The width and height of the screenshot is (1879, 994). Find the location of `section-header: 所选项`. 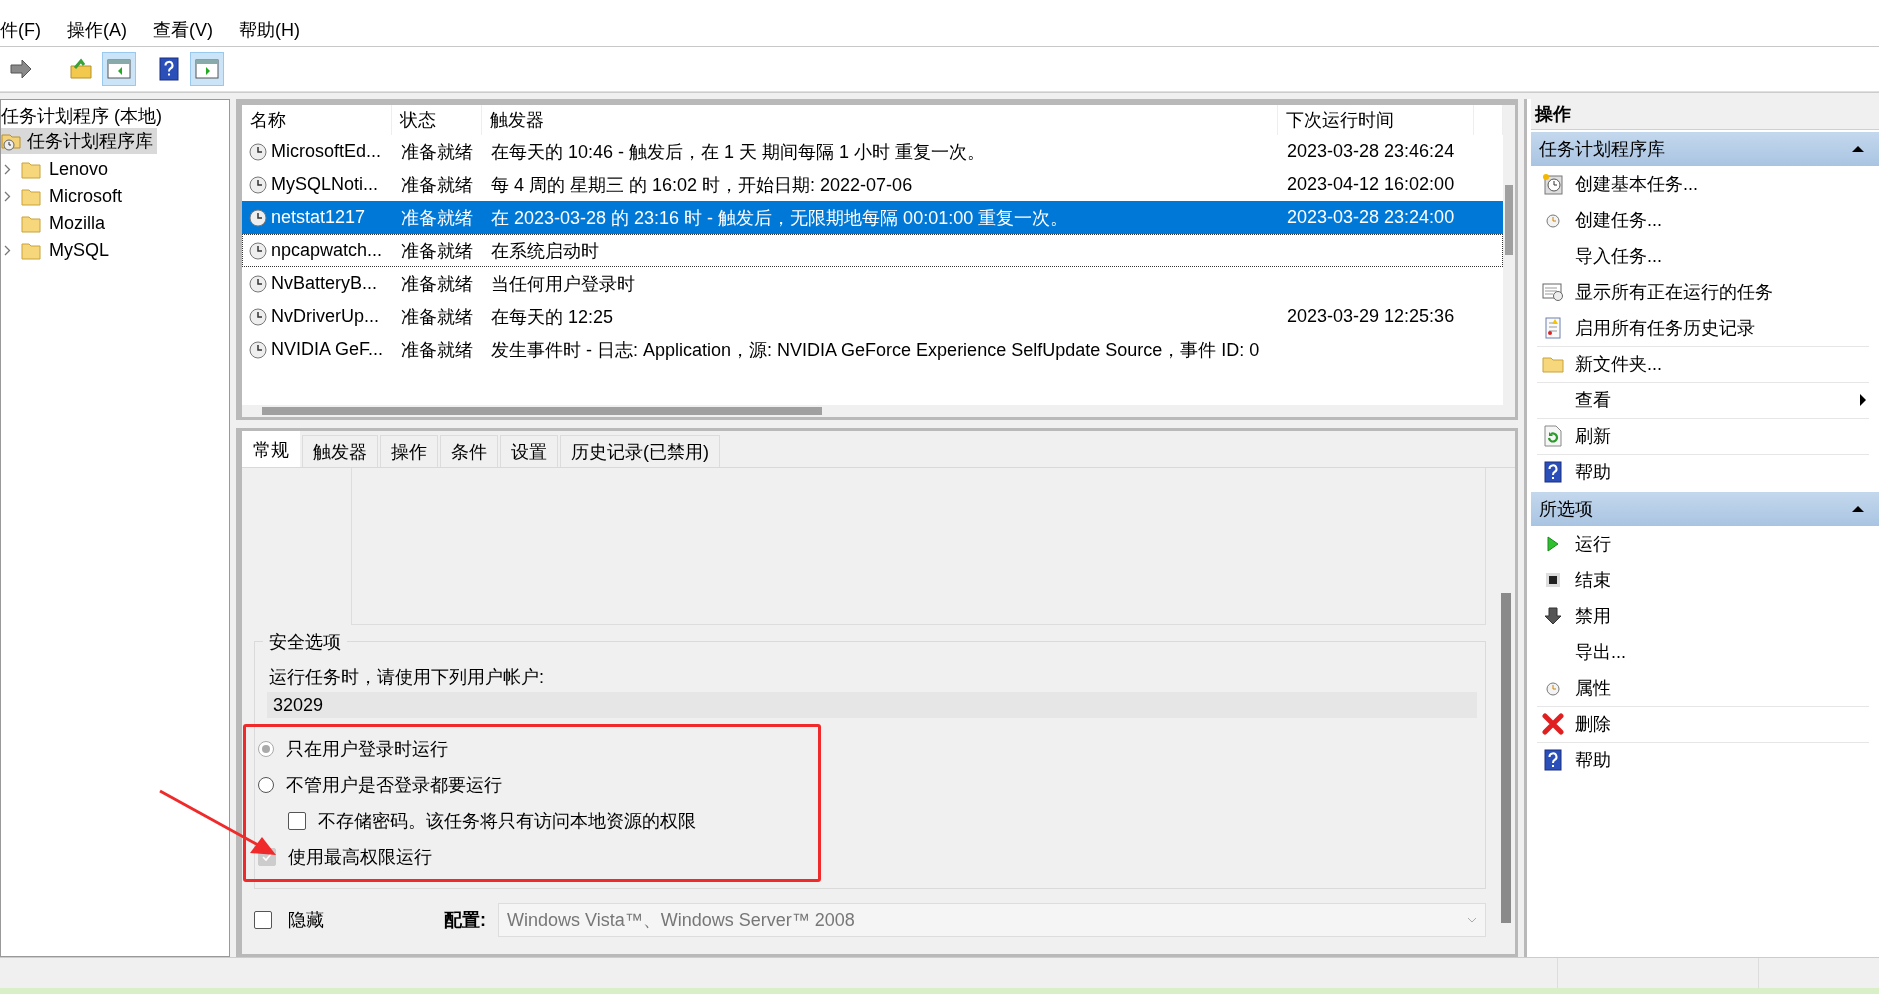

section-header: 所选项 is located at coordinates (1705, 509).